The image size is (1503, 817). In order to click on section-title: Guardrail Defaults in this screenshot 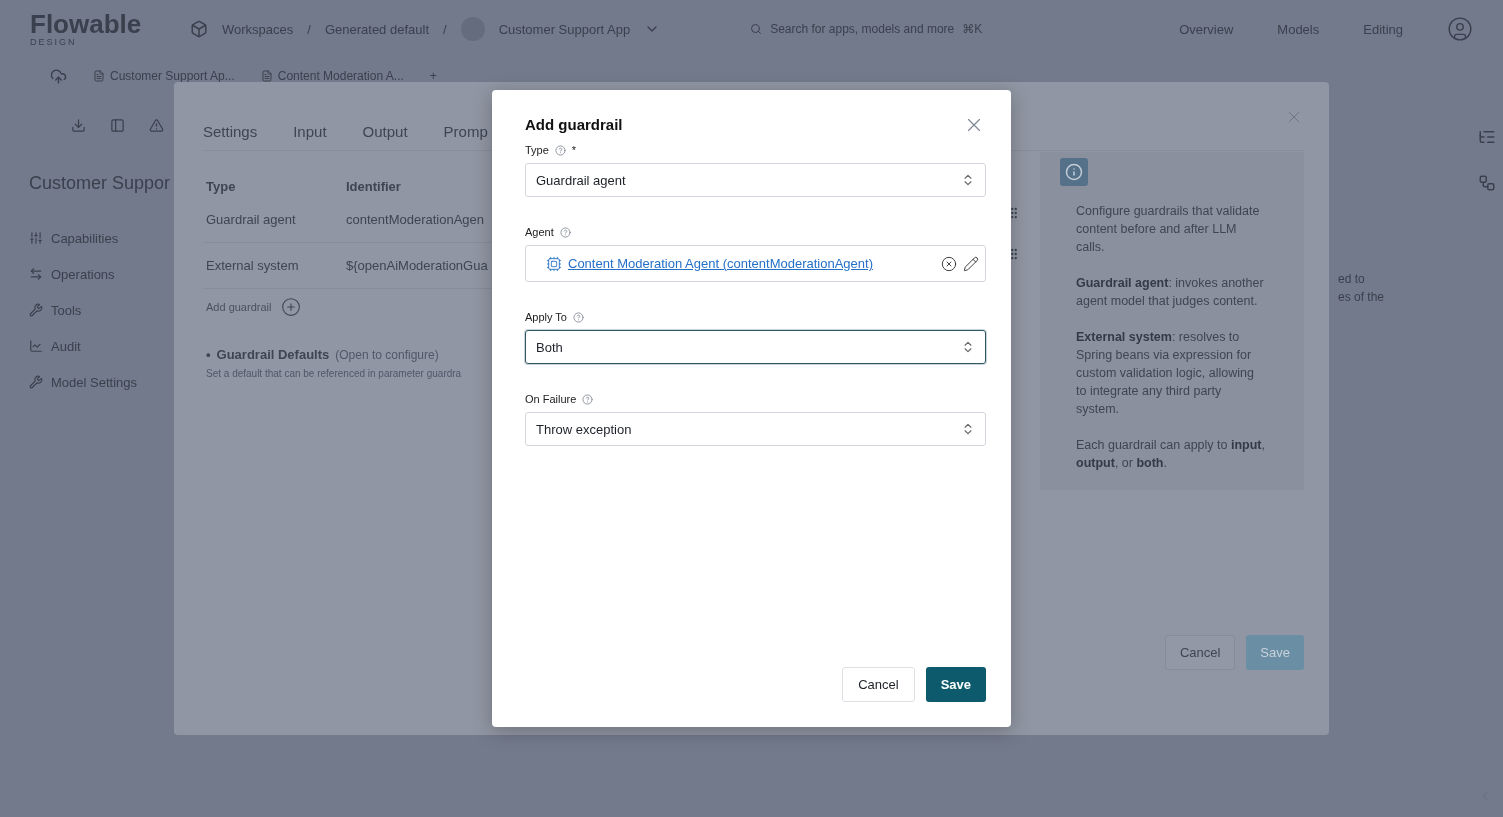, I will do `click(273, 354)`.